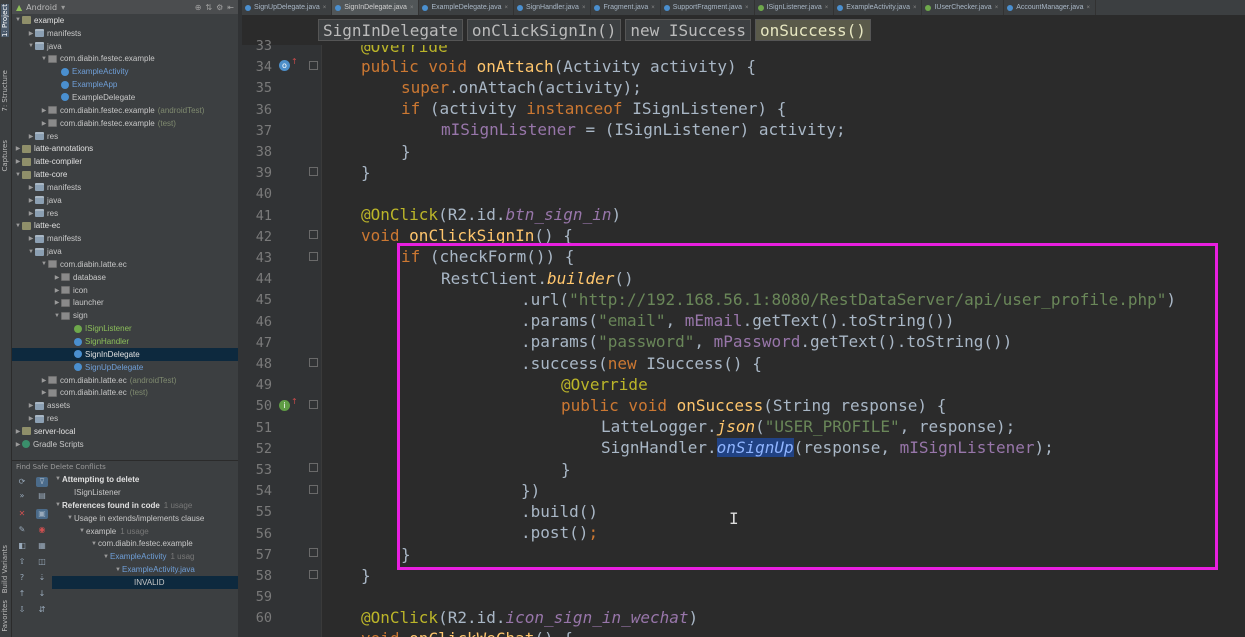 The height and width of the screenshot is (637, 1245). Describe the element at coordinates (125, 200) in the screenshot. I see `tree-item: ▶ java` at that location.